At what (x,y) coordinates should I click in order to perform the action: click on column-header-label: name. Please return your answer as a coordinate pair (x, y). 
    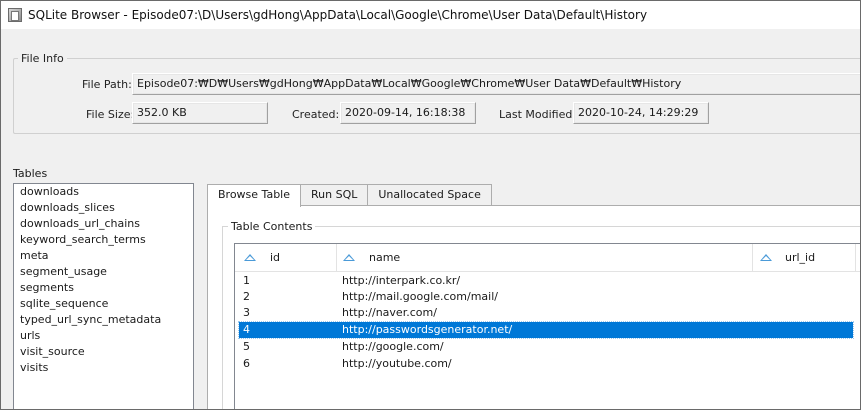
    Looking at the image, I should click on (385, 257).